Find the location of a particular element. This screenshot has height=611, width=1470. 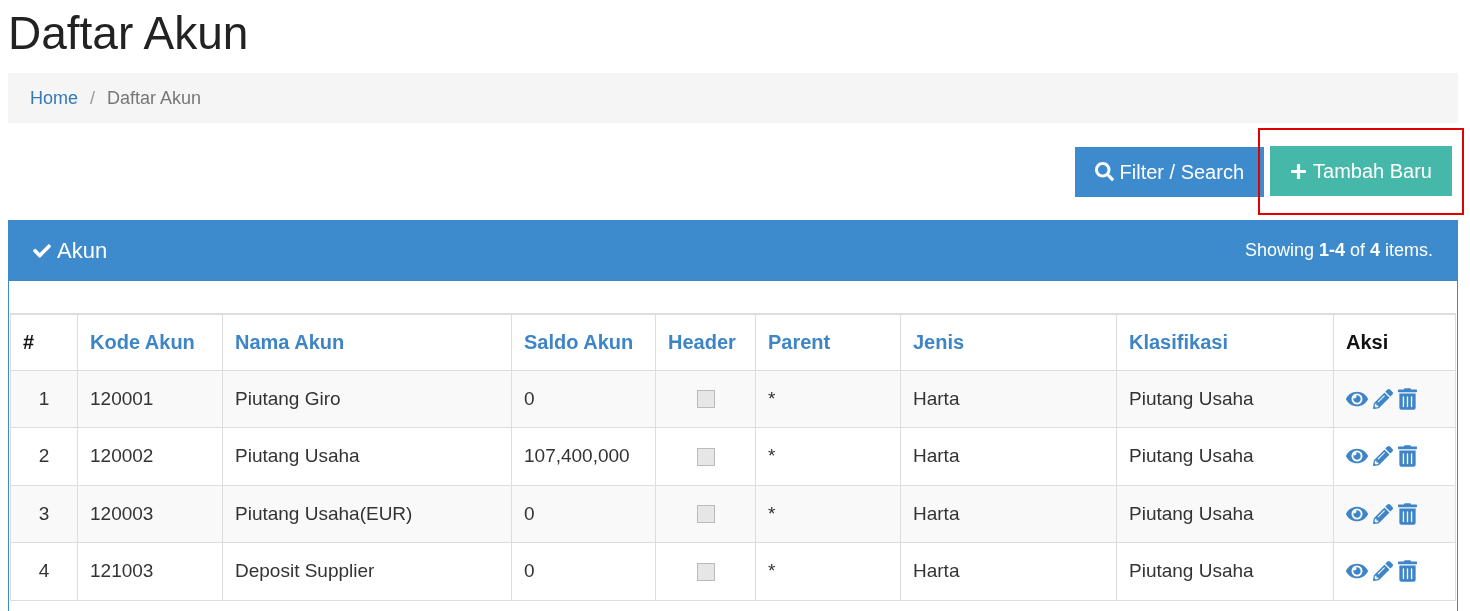

table-cell: 1 is located at coordinates (44, 399).